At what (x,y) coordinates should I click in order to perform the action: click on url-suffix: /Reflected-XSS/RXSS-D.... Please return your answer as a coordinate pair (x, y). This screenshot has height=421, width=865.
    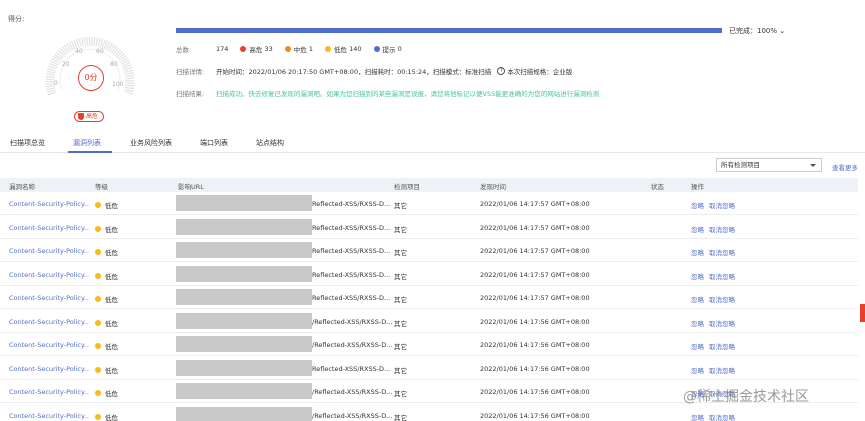
    Looking at the image, I should click on (352, 345).